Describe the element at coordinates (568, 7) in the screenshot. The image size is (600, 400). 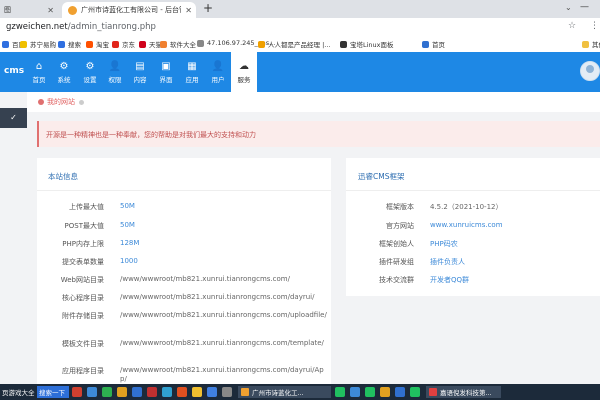
I see `tab-search-icon: ⌄` at that location.